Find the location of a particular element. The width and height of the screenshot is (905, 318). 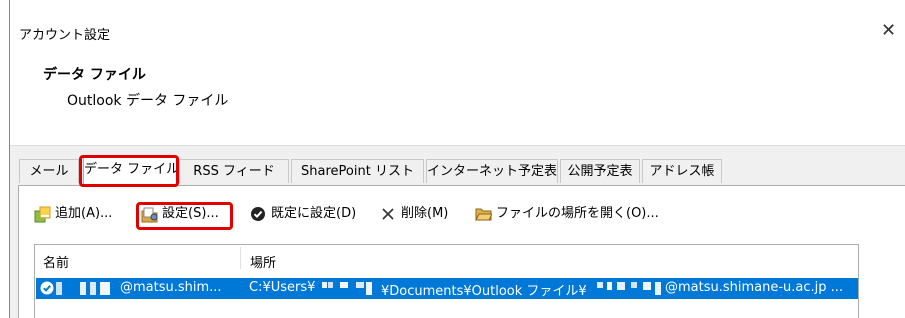

delete-button: 削除(M) is located at coordinates (425, 214).